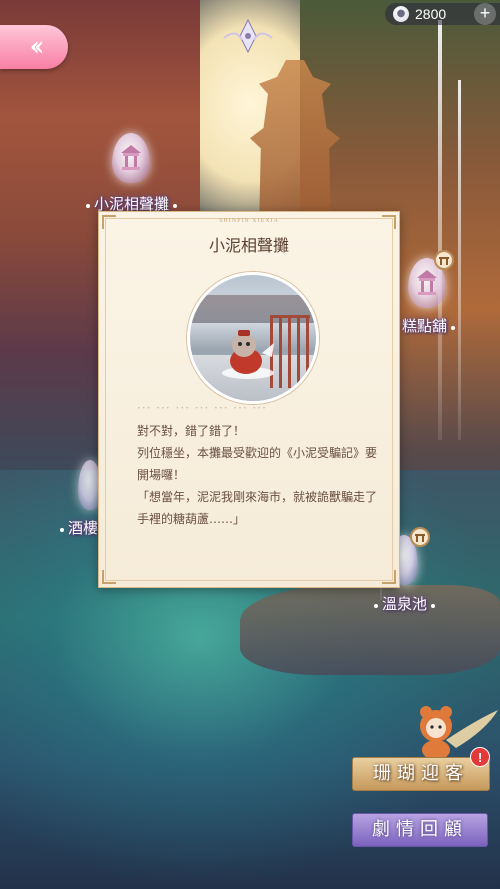  Describe the element at coordinates (404, 604) in the screenshot. I see `location-label: 溫泉池` at that location.